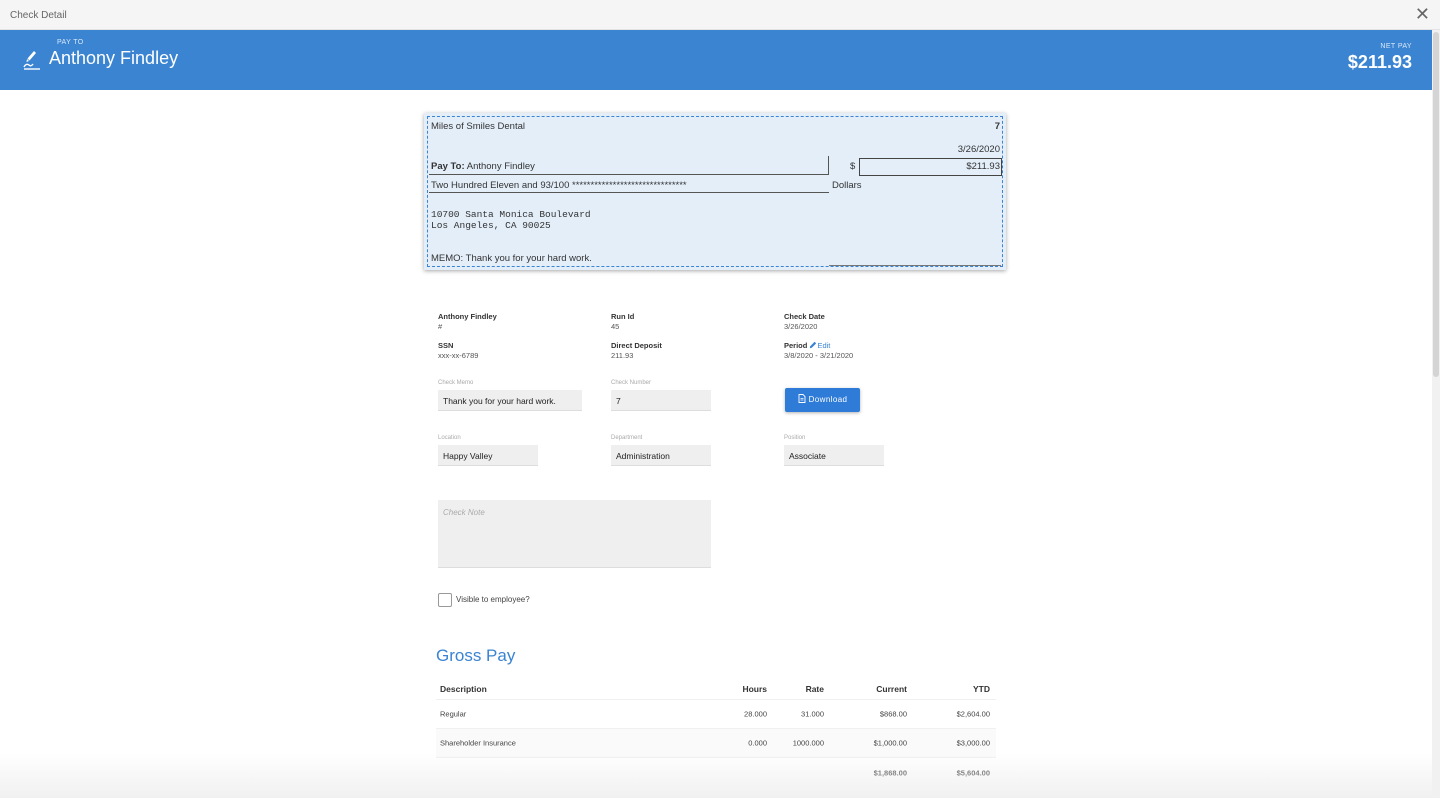 The width and height of the screenshot is (1440, 798). I want to click on check-pay-to-label: Pay To:, so click(448, 166).